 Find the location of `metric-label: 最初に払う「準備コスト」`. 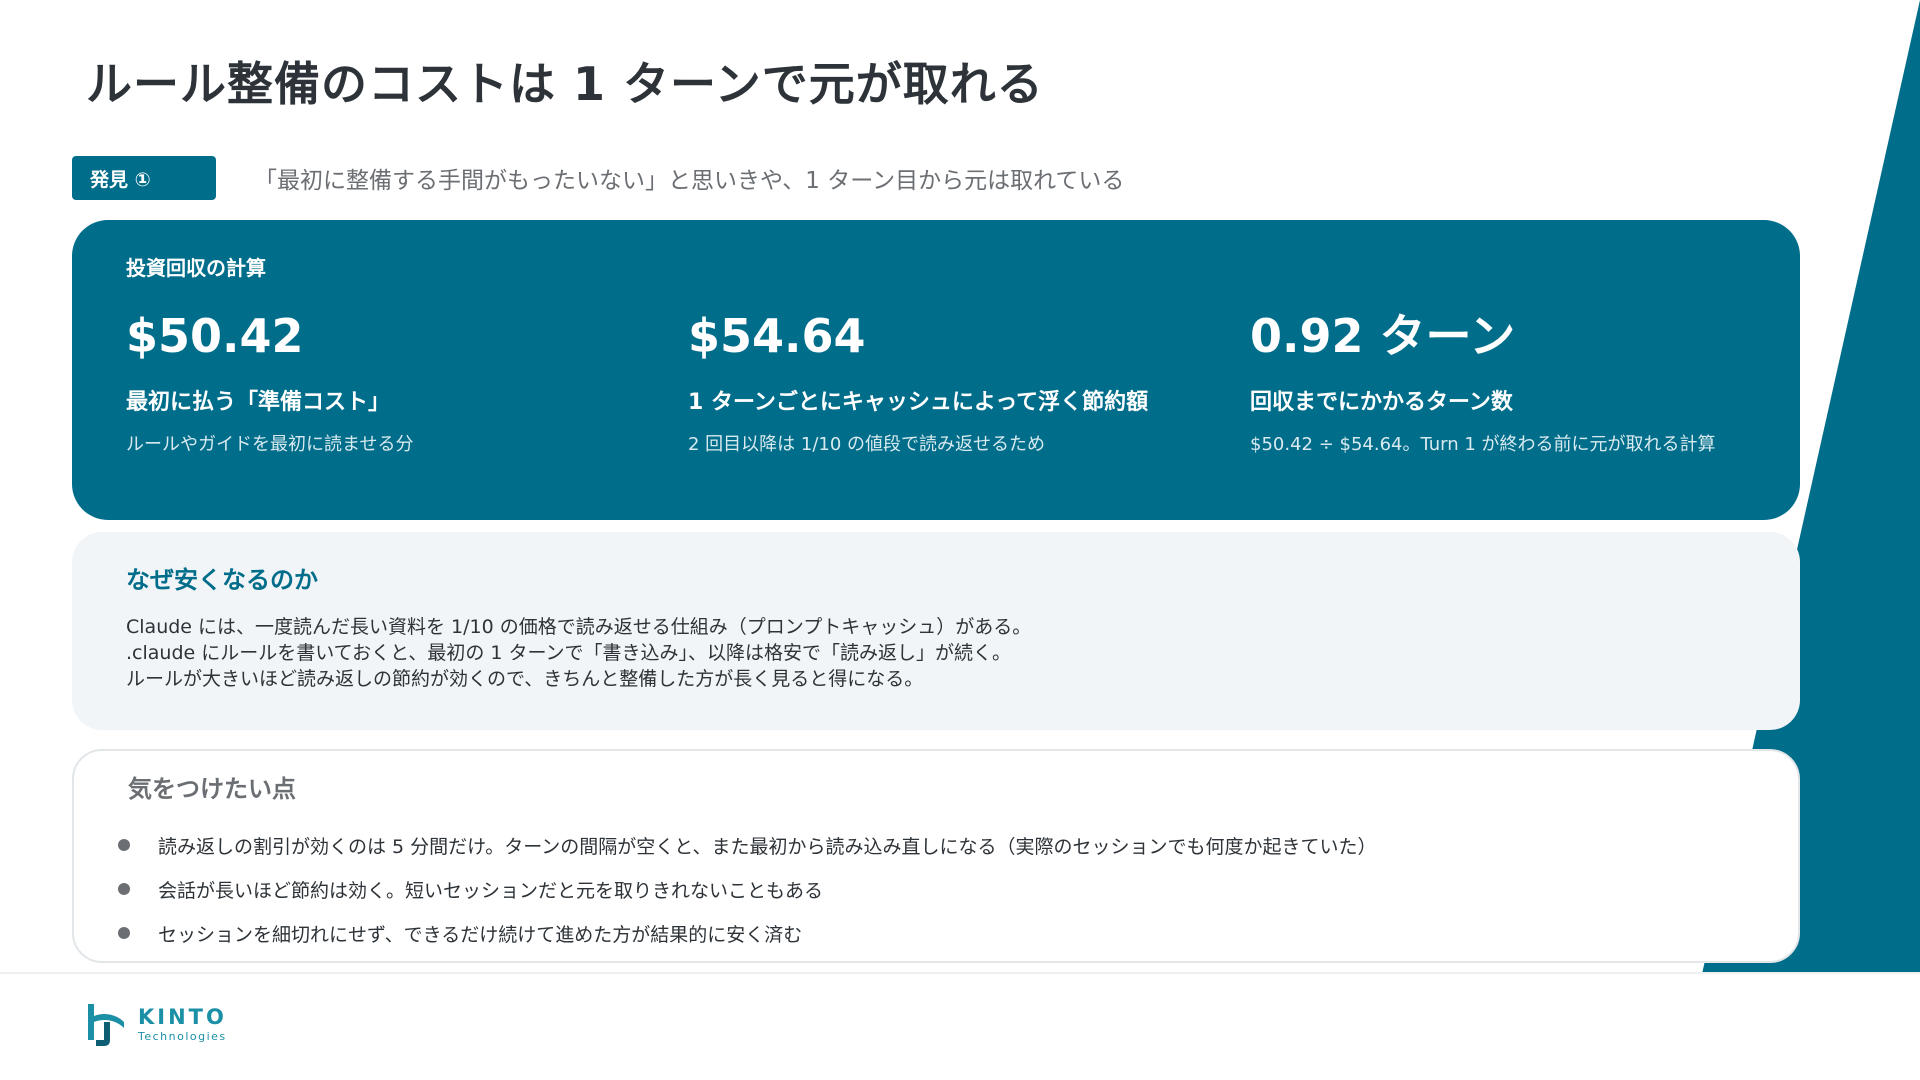

metric-label: 最初に払う「準備コスト」 is located at coordinates (258, 402).